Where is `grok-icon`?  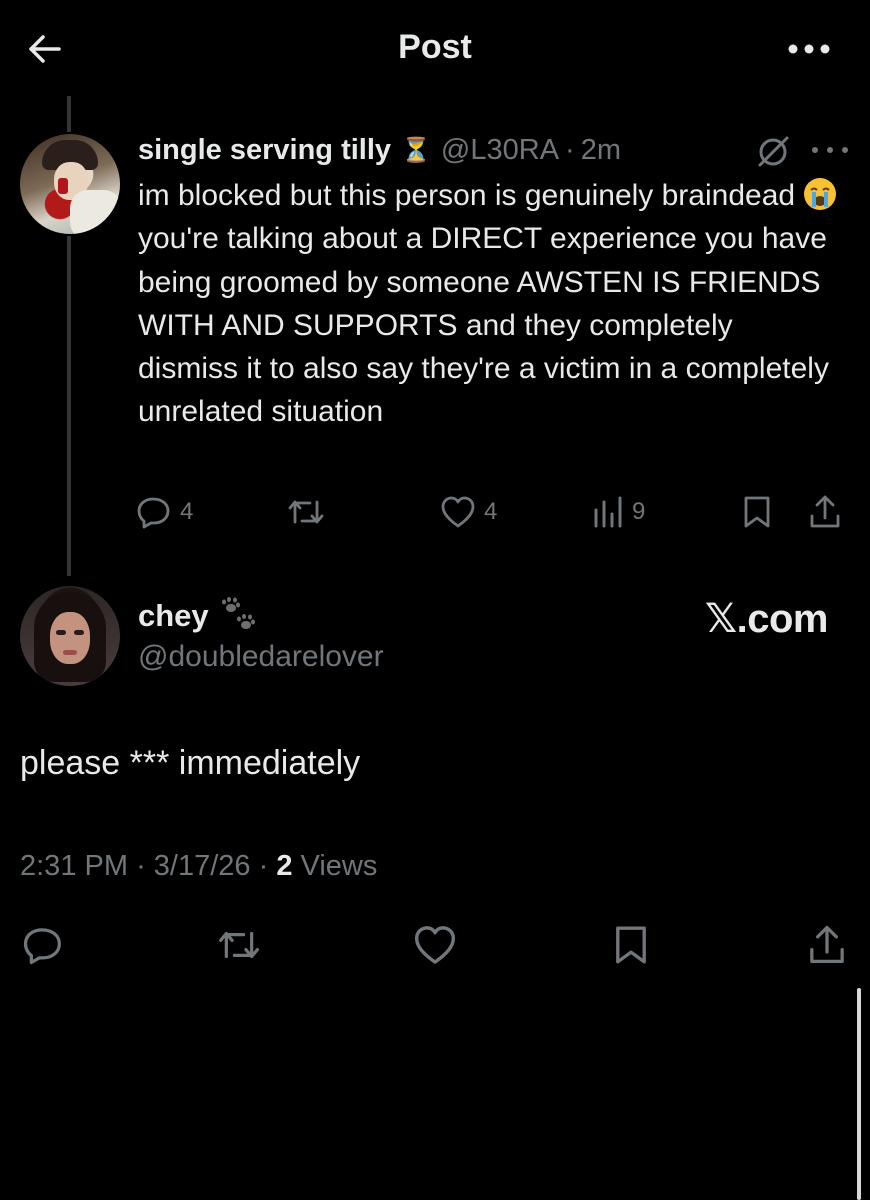 grok-icon is located at coordinates (774, 151).